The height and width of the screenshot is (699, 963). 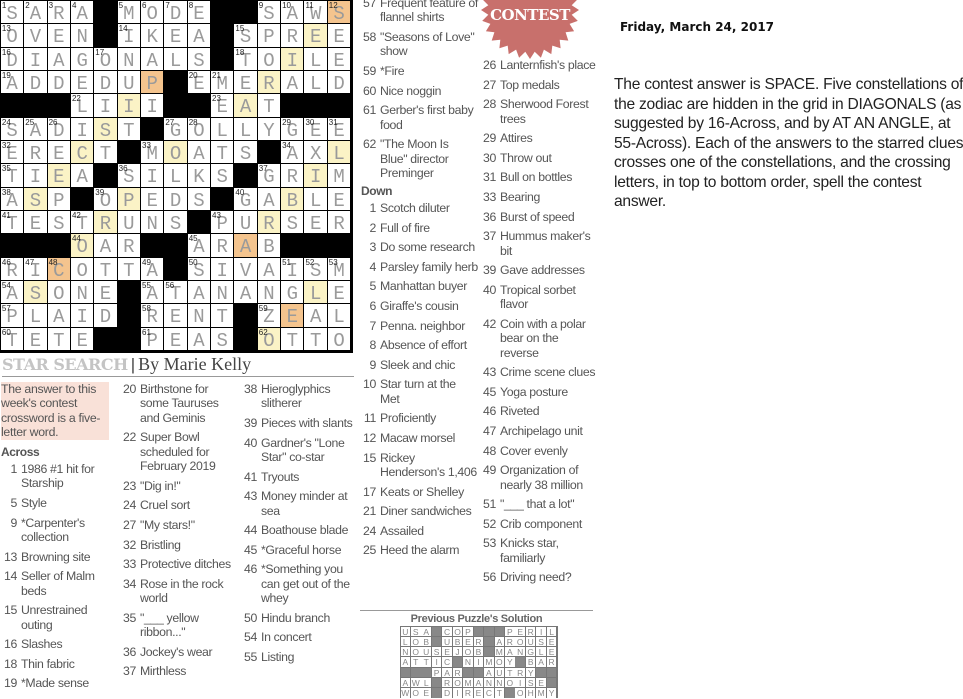 What do you see at coordinates (516, 138) in the screenshot?
I see `clue-text: Attires` at bounding box center [516, 138].